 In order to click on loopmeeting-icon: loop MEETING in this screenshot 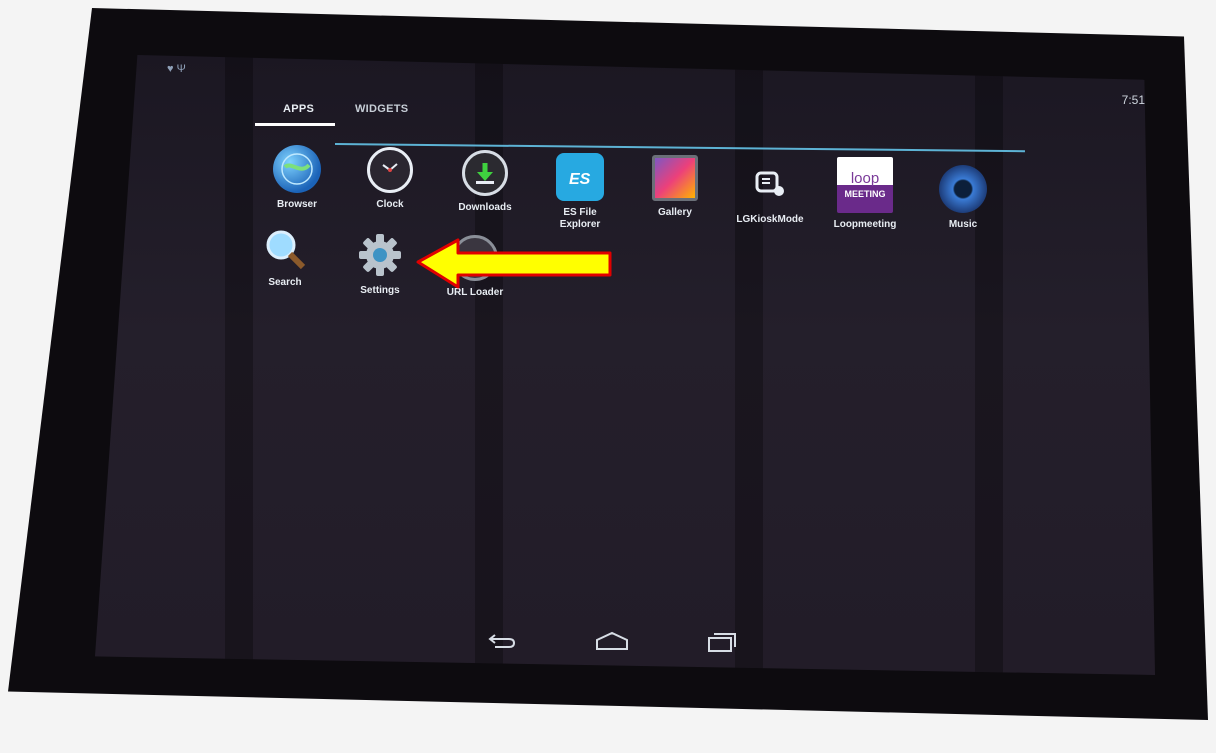, I will do `click(865, 185)`.